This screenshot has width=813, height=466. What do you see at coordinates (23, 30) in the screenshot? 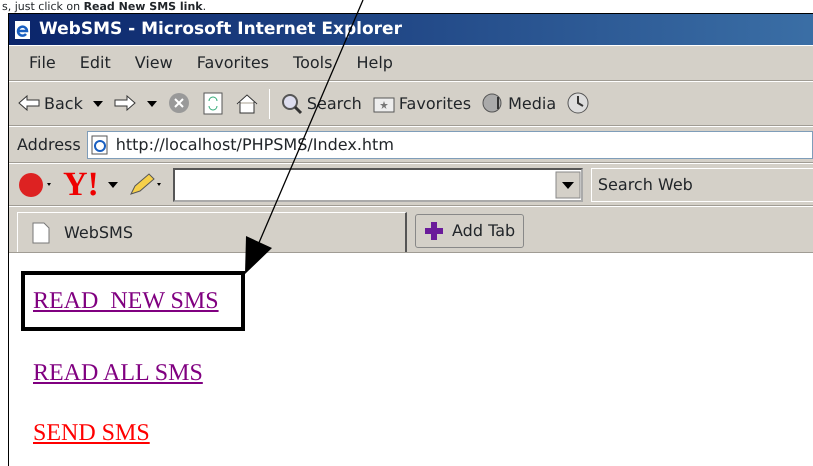
I see `browser-icon` at bounding box center [23, 30].